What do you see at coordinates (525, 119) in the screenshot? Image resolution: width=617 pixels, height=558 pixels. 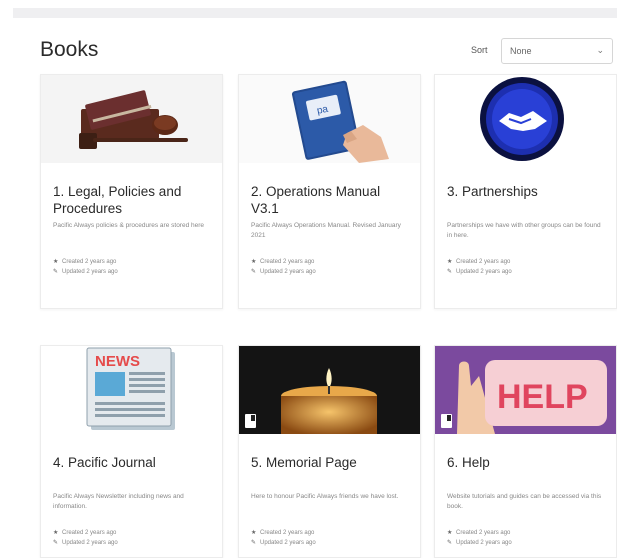 I see `book-thumbnail-partnerships` at bounding box center [525, 119].